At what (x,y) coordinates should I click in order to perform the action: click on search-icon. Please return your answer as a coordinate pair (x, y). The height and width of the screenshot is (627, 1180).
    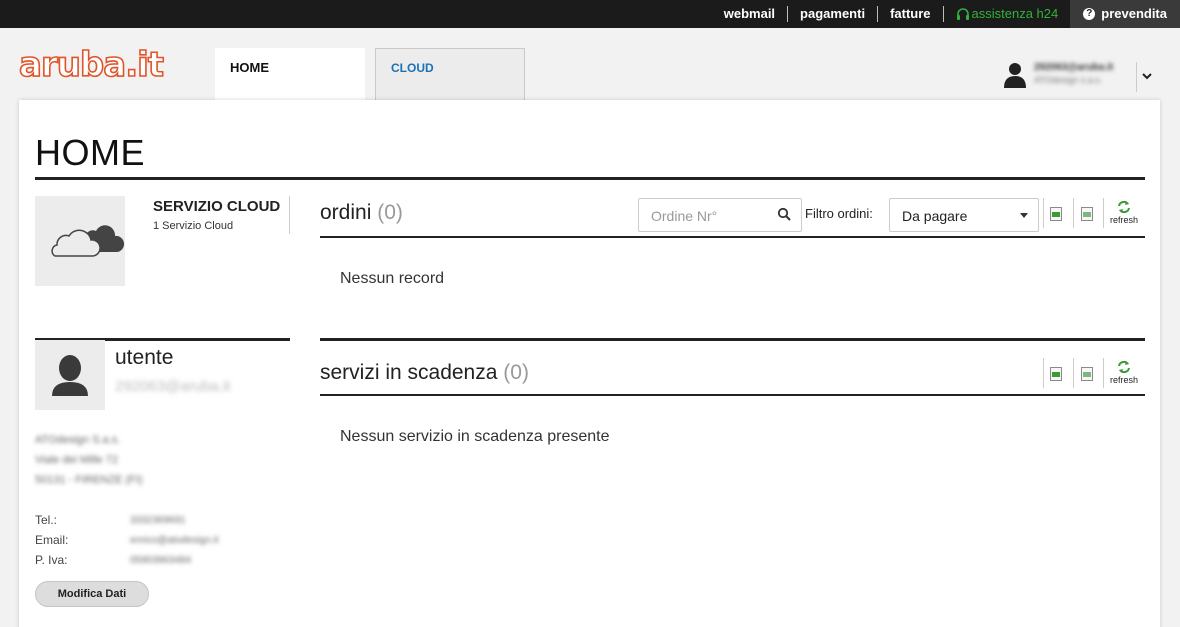
    Looking at the image, I should click on (784, 214).